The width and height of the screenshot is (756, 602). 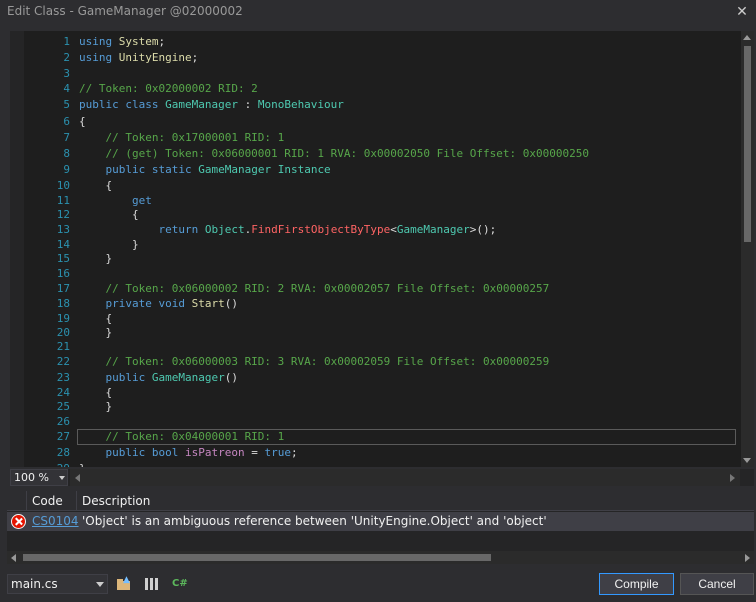 What do you see at coordinates (66, 121) in the screenshot?
I see `line-number: 6` at bounding box center [66, 121].